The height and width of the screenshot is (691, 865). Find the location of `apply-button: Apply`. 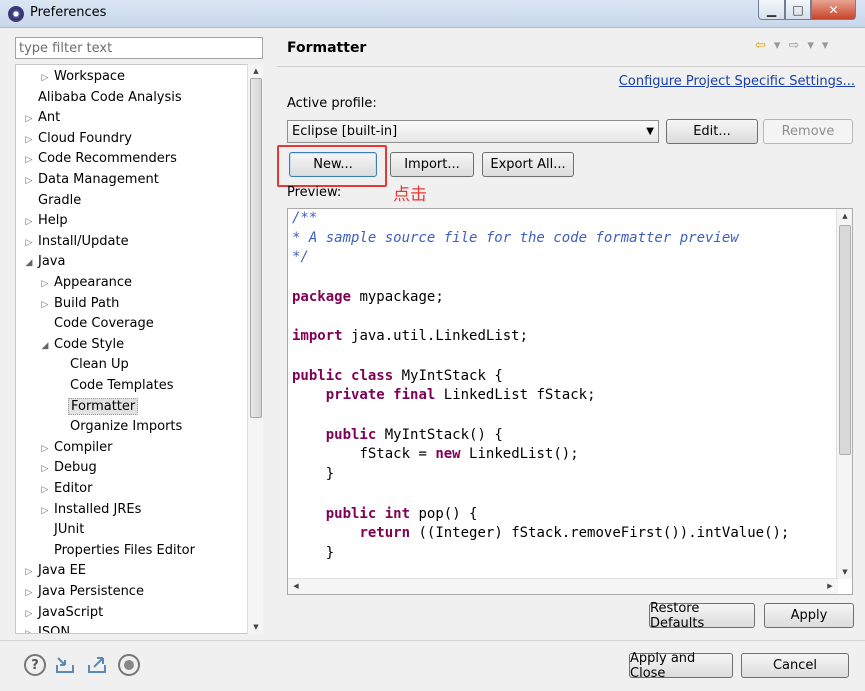

apply-button: Apply is located at coordinates (809, 615).